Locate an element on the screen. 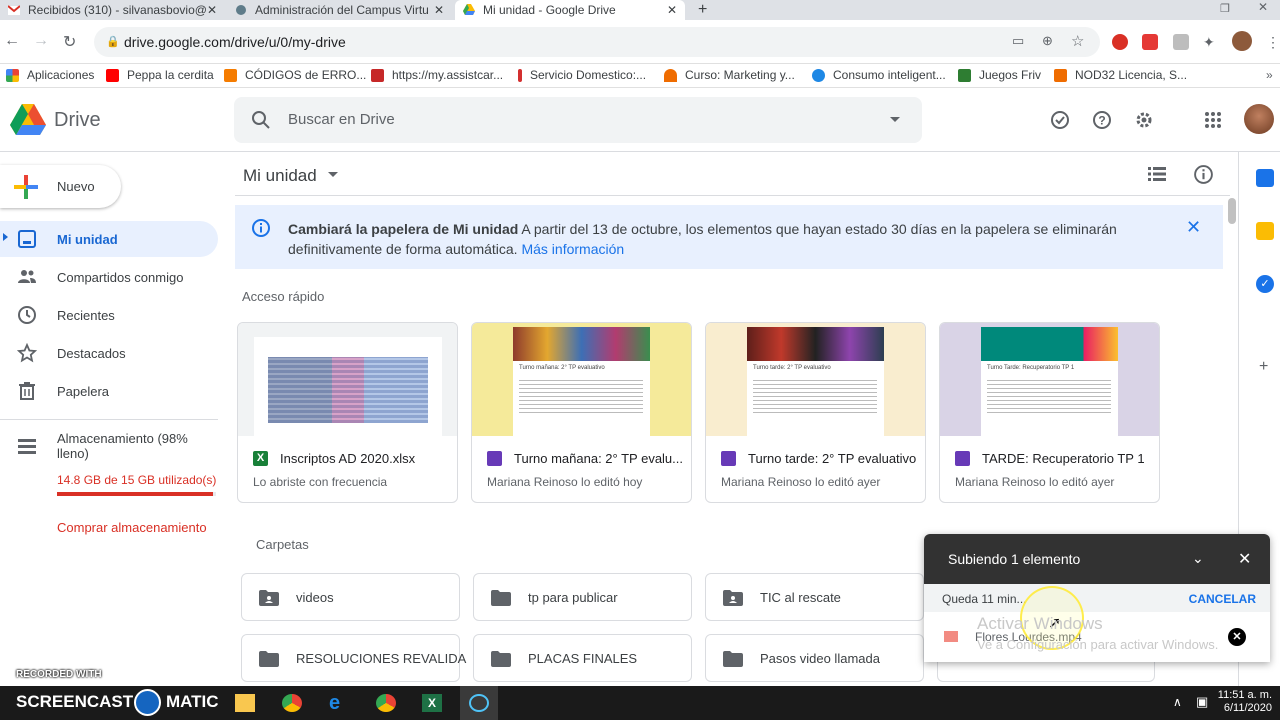 Image resolution: width=1280 pixels, height=720 pixels. calendar-icon is located at coordinates (1265, 178).